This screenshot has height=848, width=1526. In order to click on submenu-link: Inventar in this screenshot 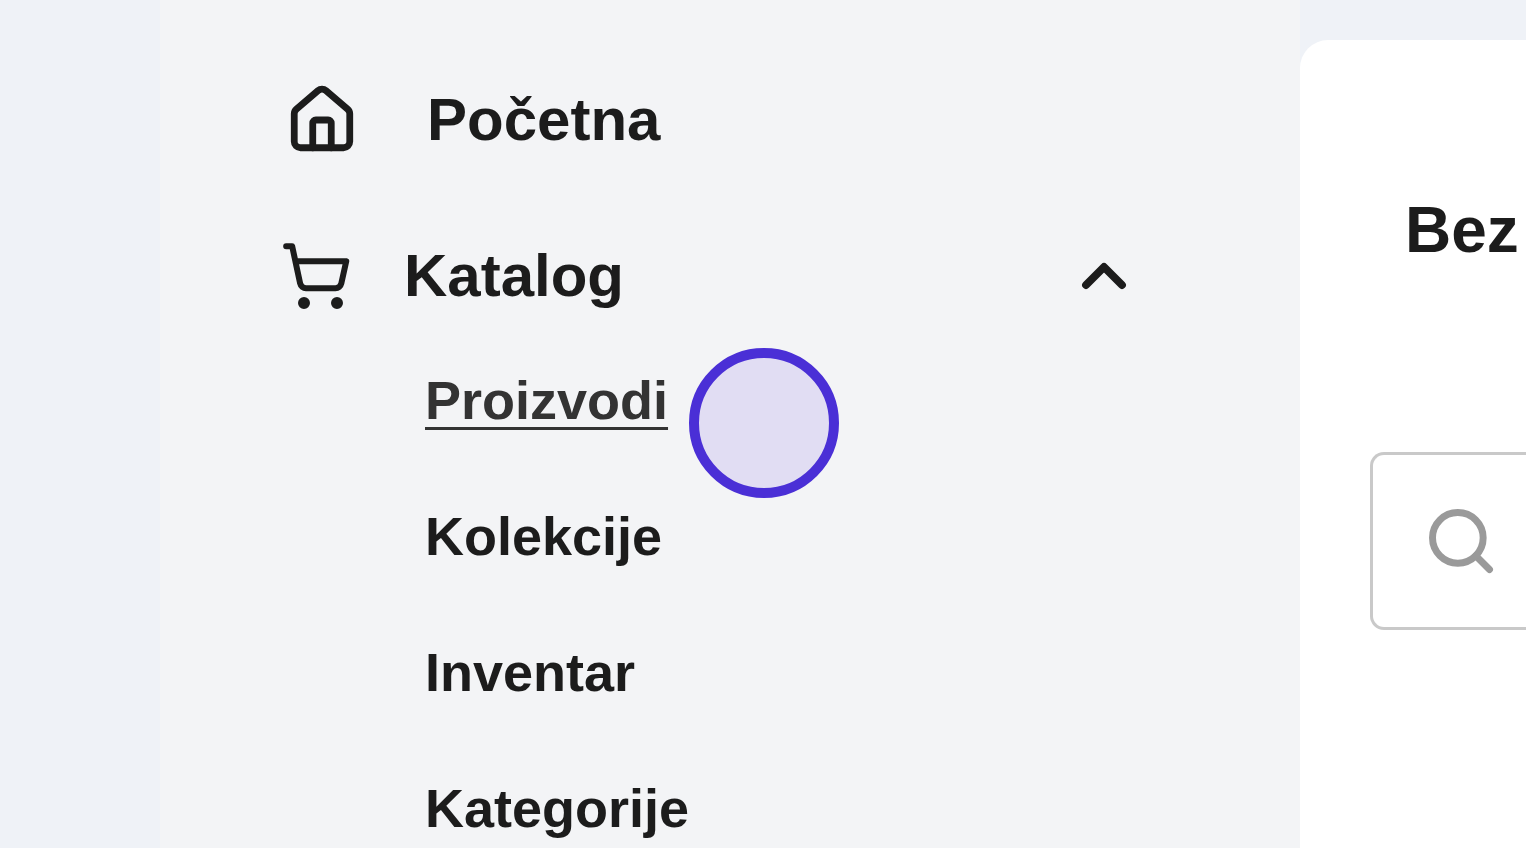, I will do `click(530, 672)`.